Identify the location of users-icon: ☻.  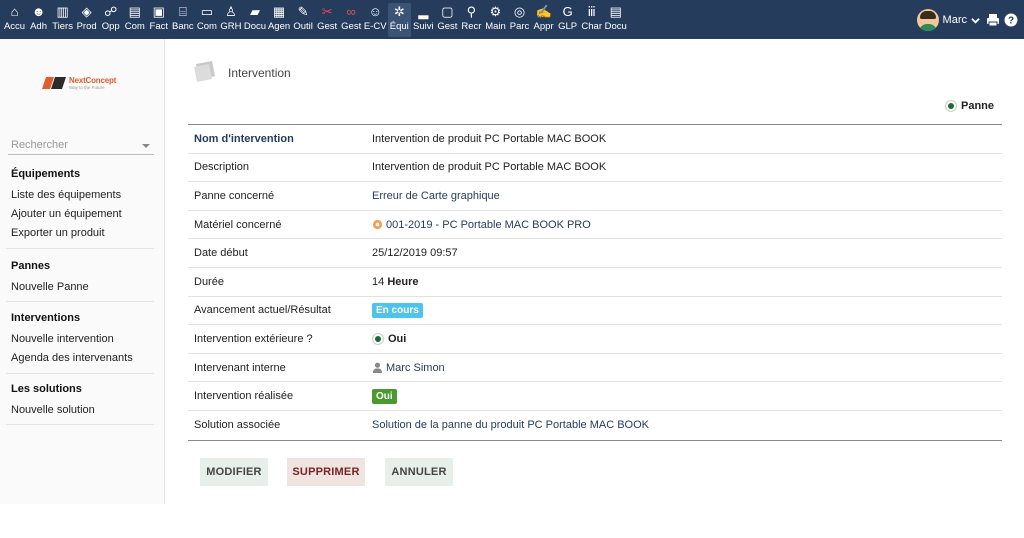
(38, 11).